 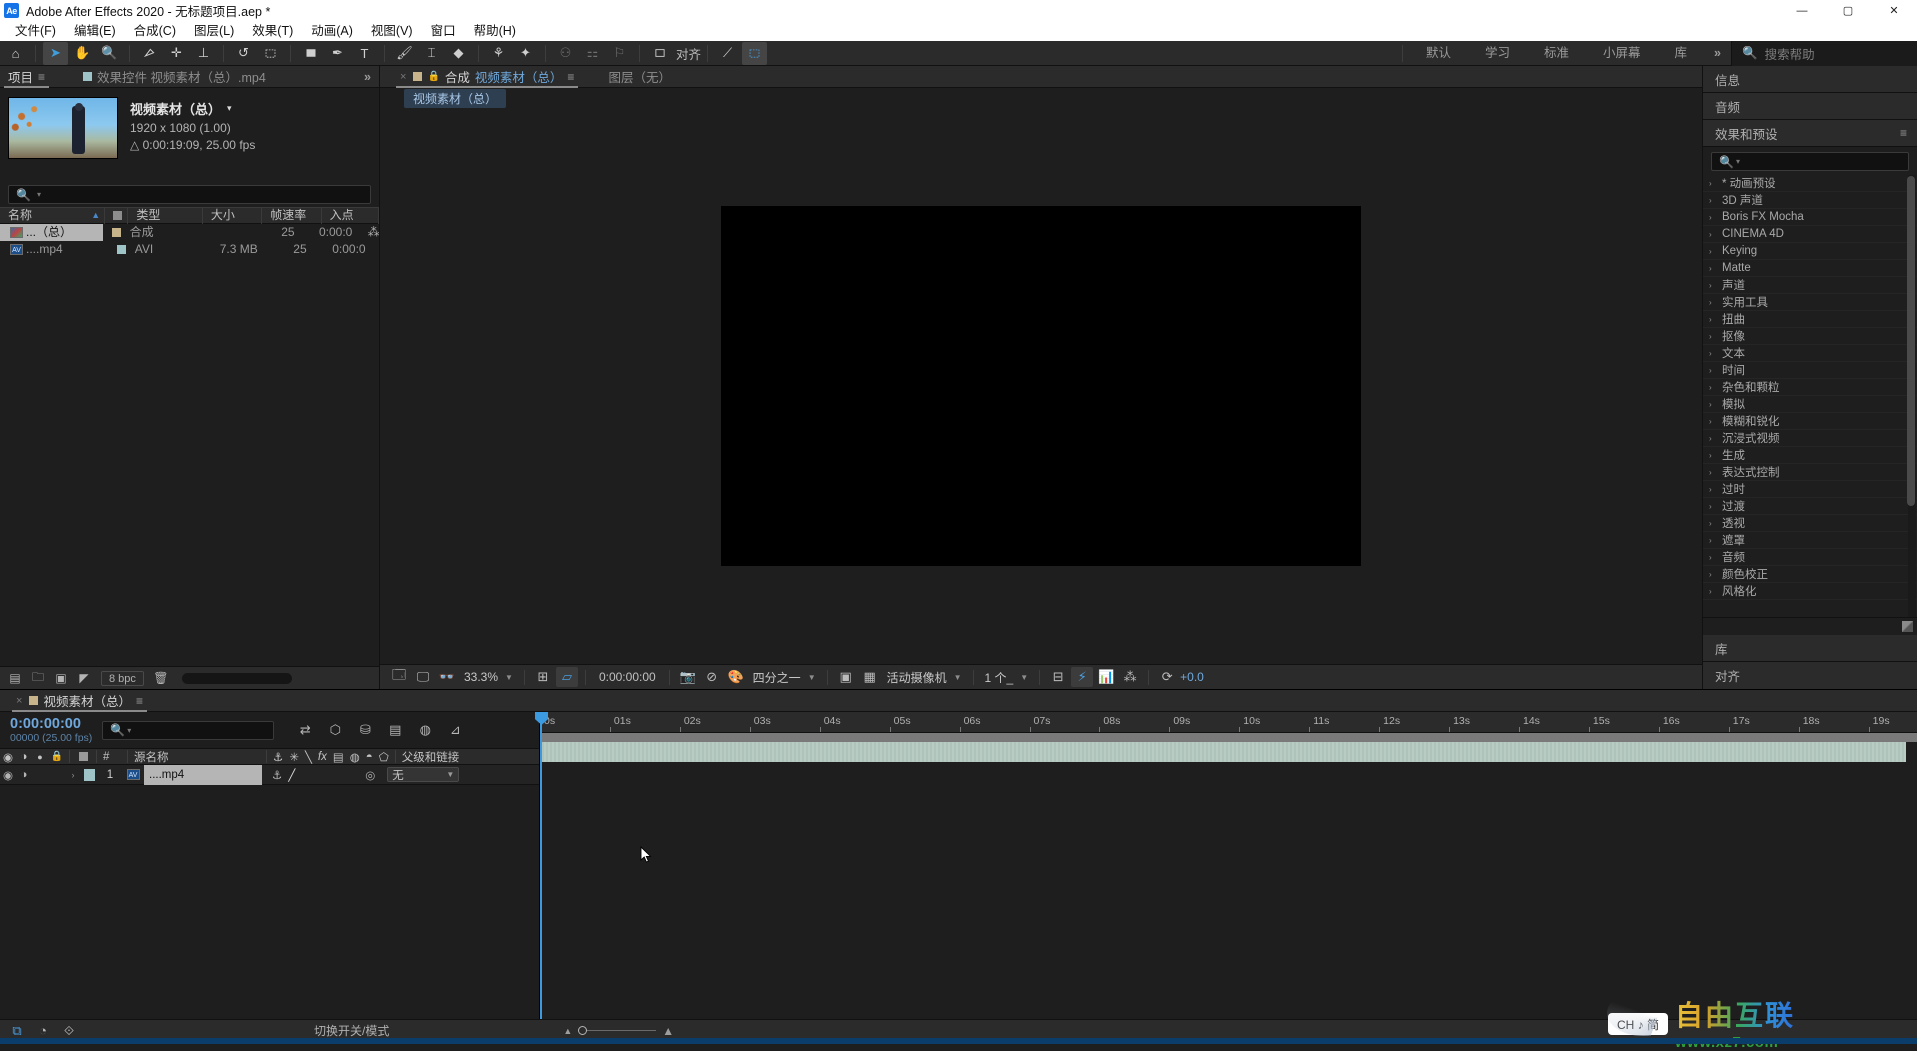 What do you see at coordinates (26, 77) in the screenshot?
I see `tab-project: 项目 ≡` at bounding box center [26, 77].